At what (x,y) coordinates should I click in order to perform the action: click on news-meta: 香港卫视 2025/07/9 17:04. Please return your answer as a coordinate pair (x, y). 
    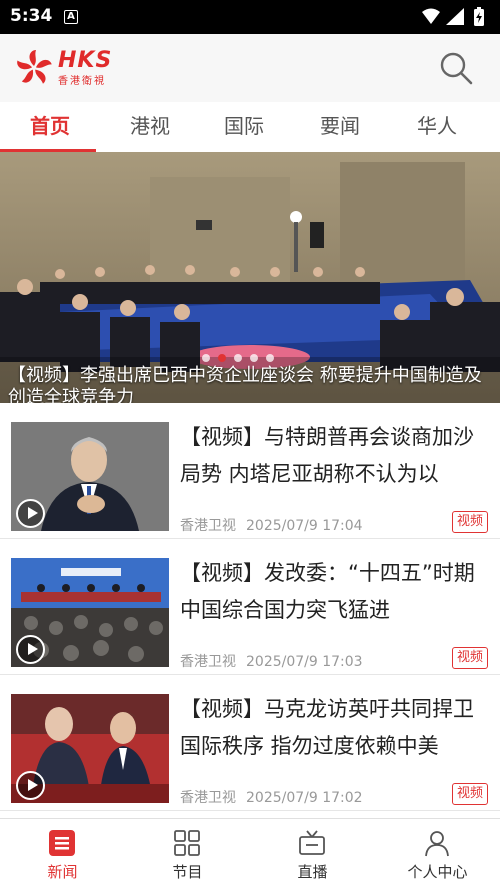
    Looking at the image, I should click on (276, 525).